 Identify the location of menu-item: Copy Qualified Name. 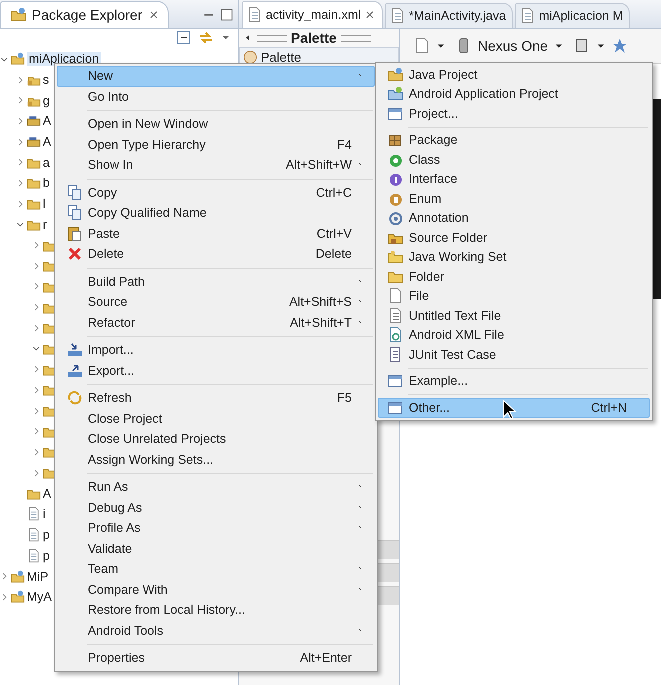
(216, 213).